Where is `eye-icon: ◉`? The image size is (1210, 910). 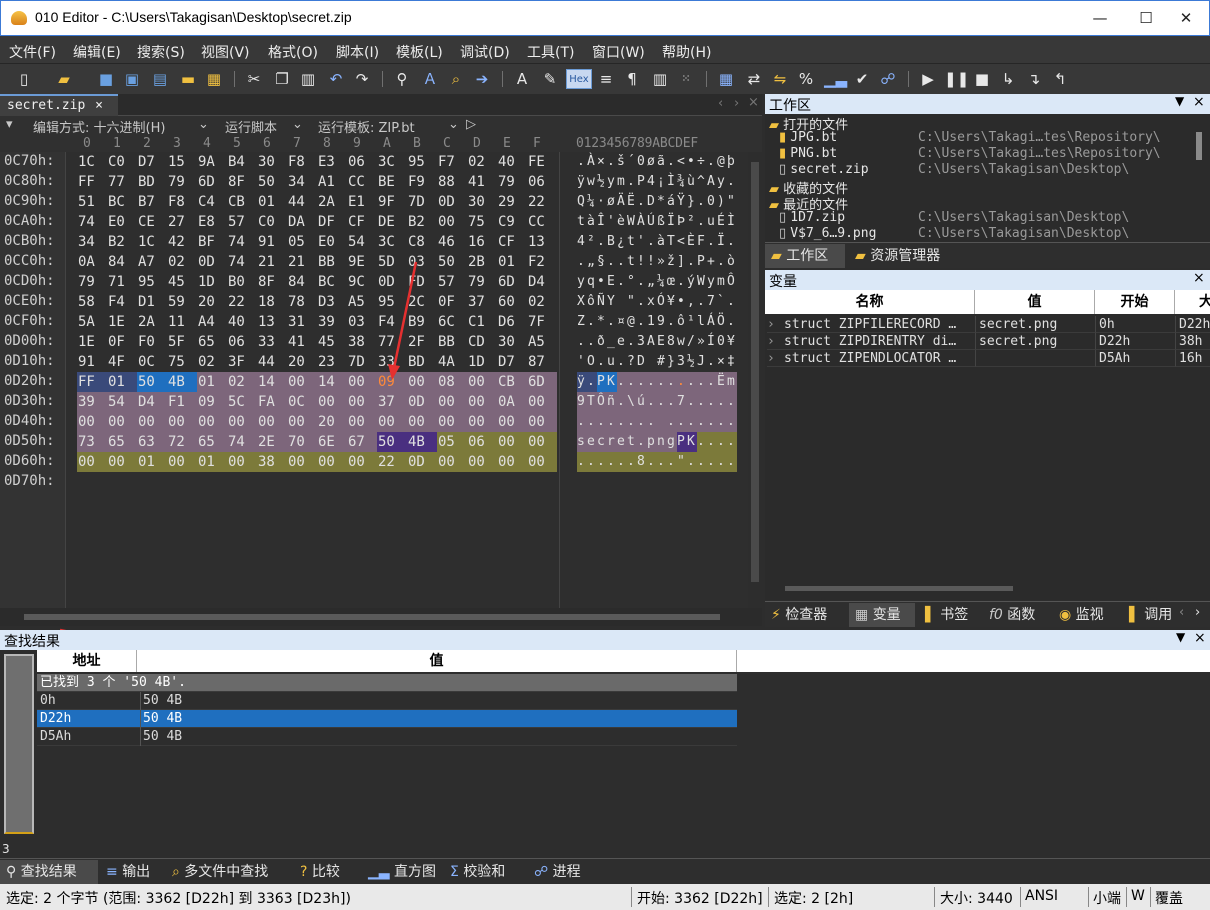
eye-icon: ◉ is located at coordinates (1065, 615).